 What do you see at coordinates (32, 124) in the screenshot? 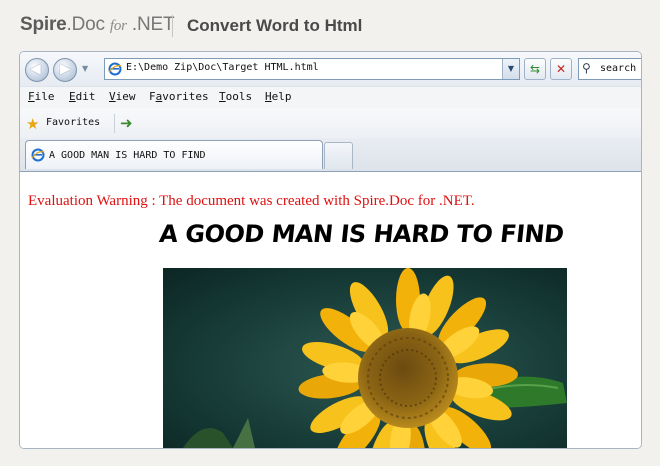
I see `star-icon: ★` at bounding box center [32, 124].